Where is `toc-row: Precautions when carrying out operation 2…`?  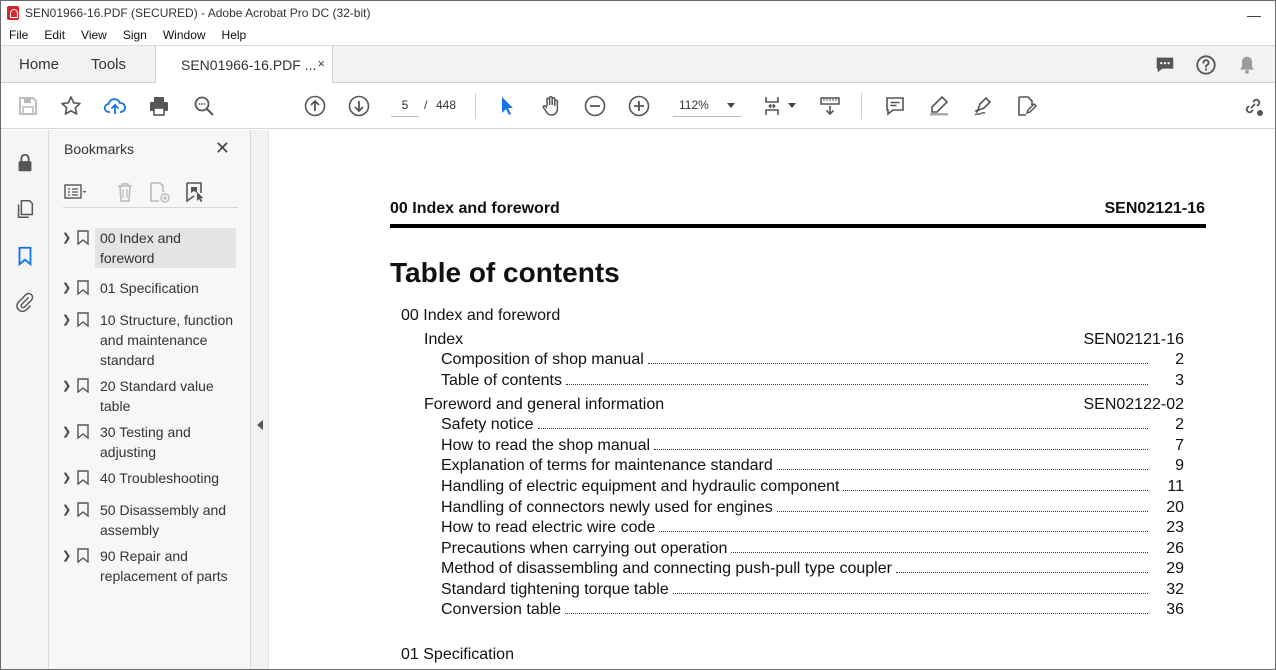
toc-row: Precautions when carrying out operation 2… is located at coordinates (812, 549).